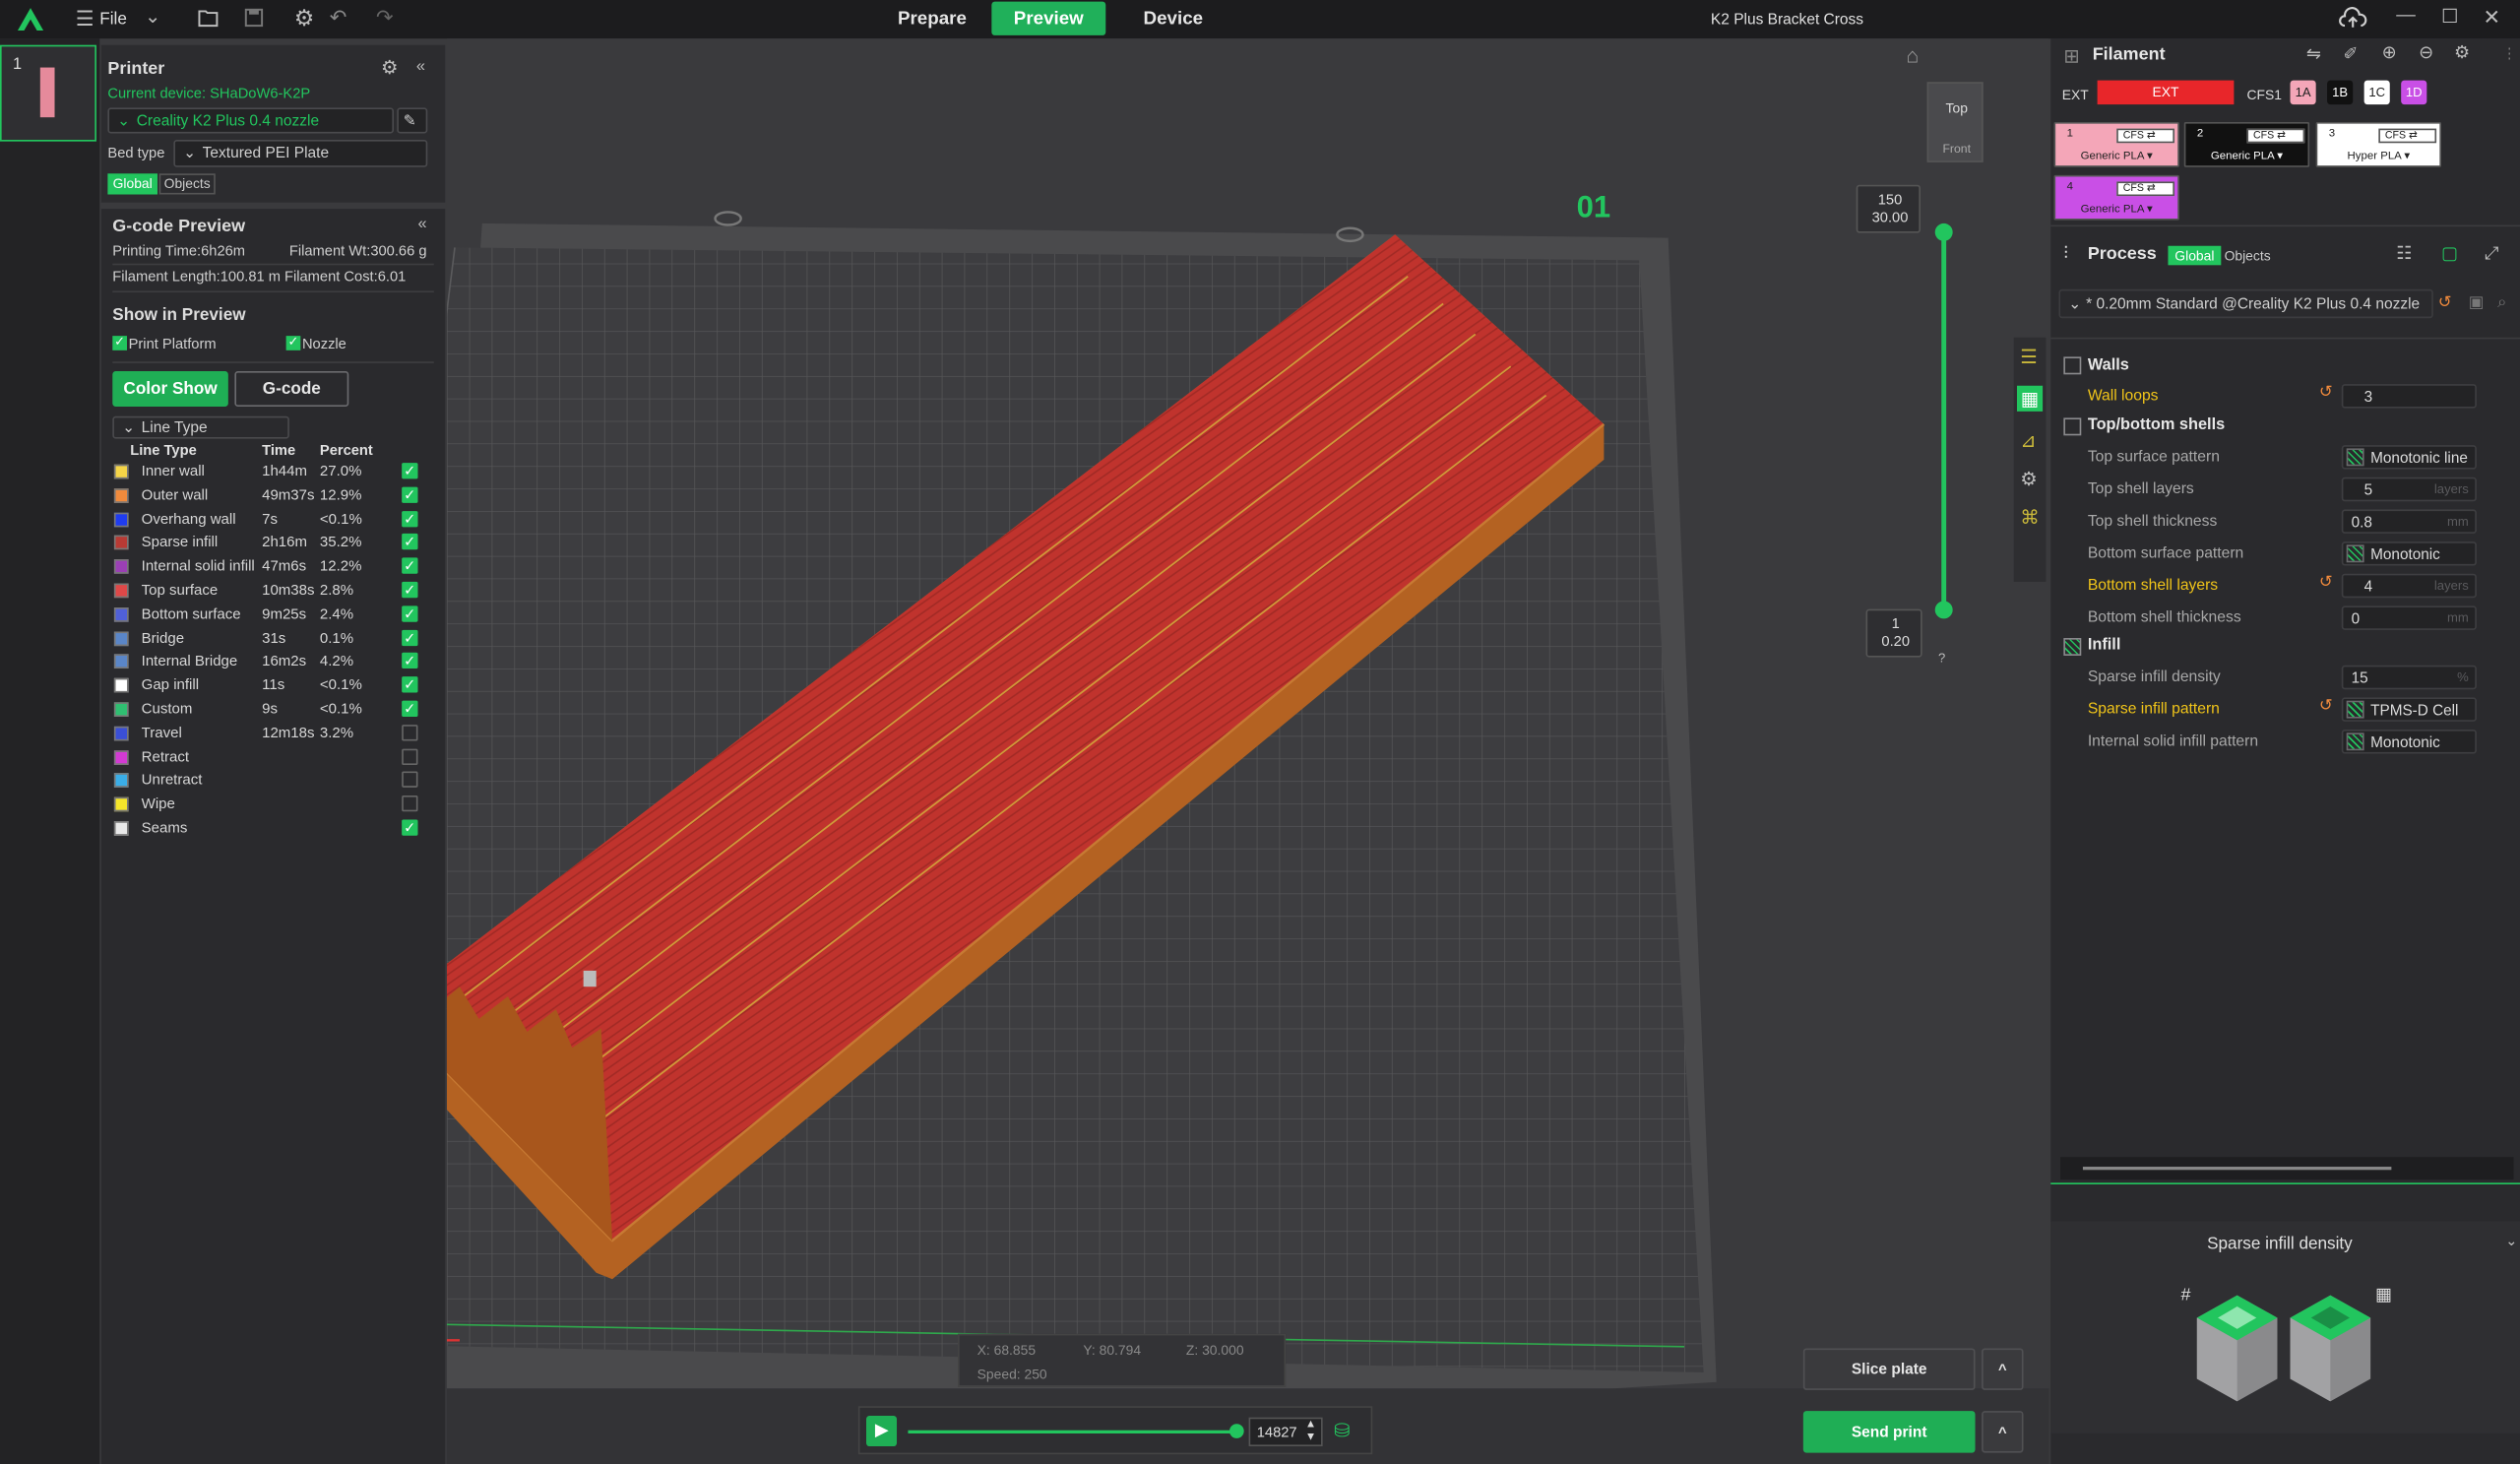 The width and height of the screenshot is (2520, 1464). I want to click on layer-slider-top-handle, so click(1943, 232).